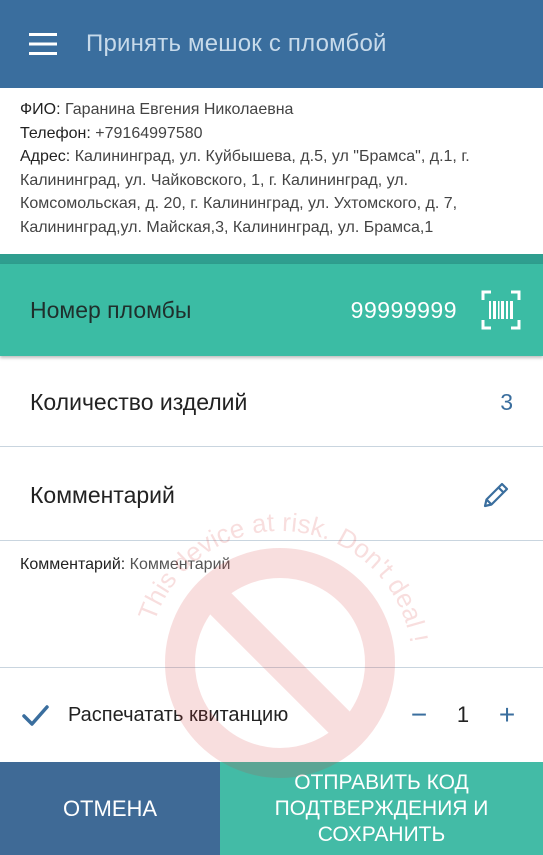 This screenshot has height=855, width=543. I want to click on app-bar: Принять мешок с пломбой, so click(271, 44).